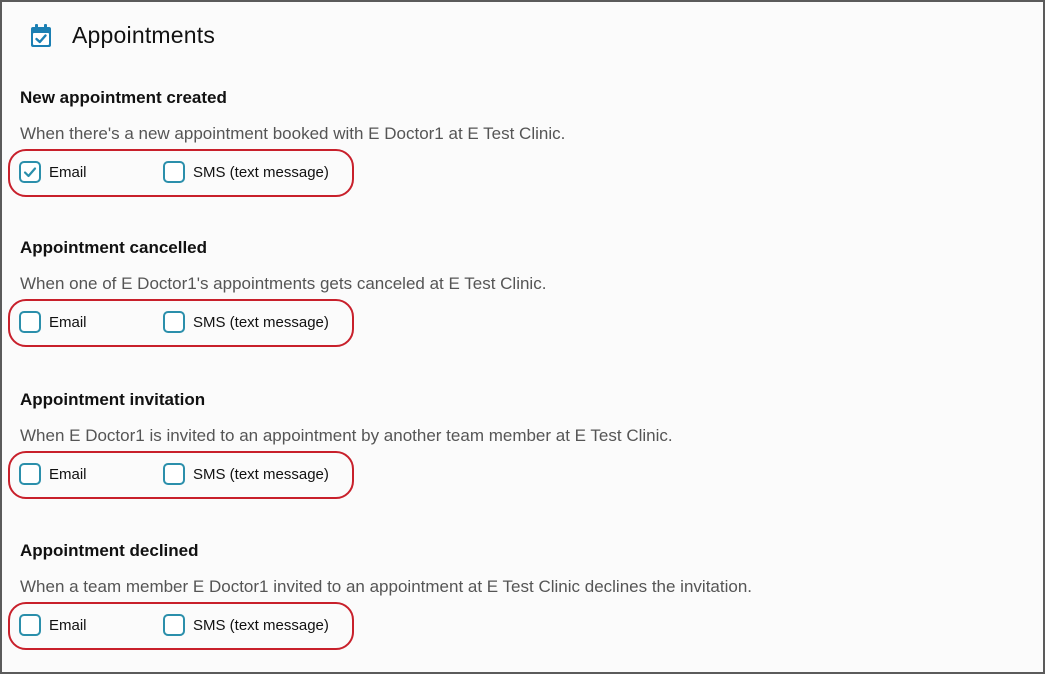 This screenshot has width=1045, height=674. Describe the element at coordinates (114, 247) in the screenshot. I see `section-title: Appointment cancelled` at that location.